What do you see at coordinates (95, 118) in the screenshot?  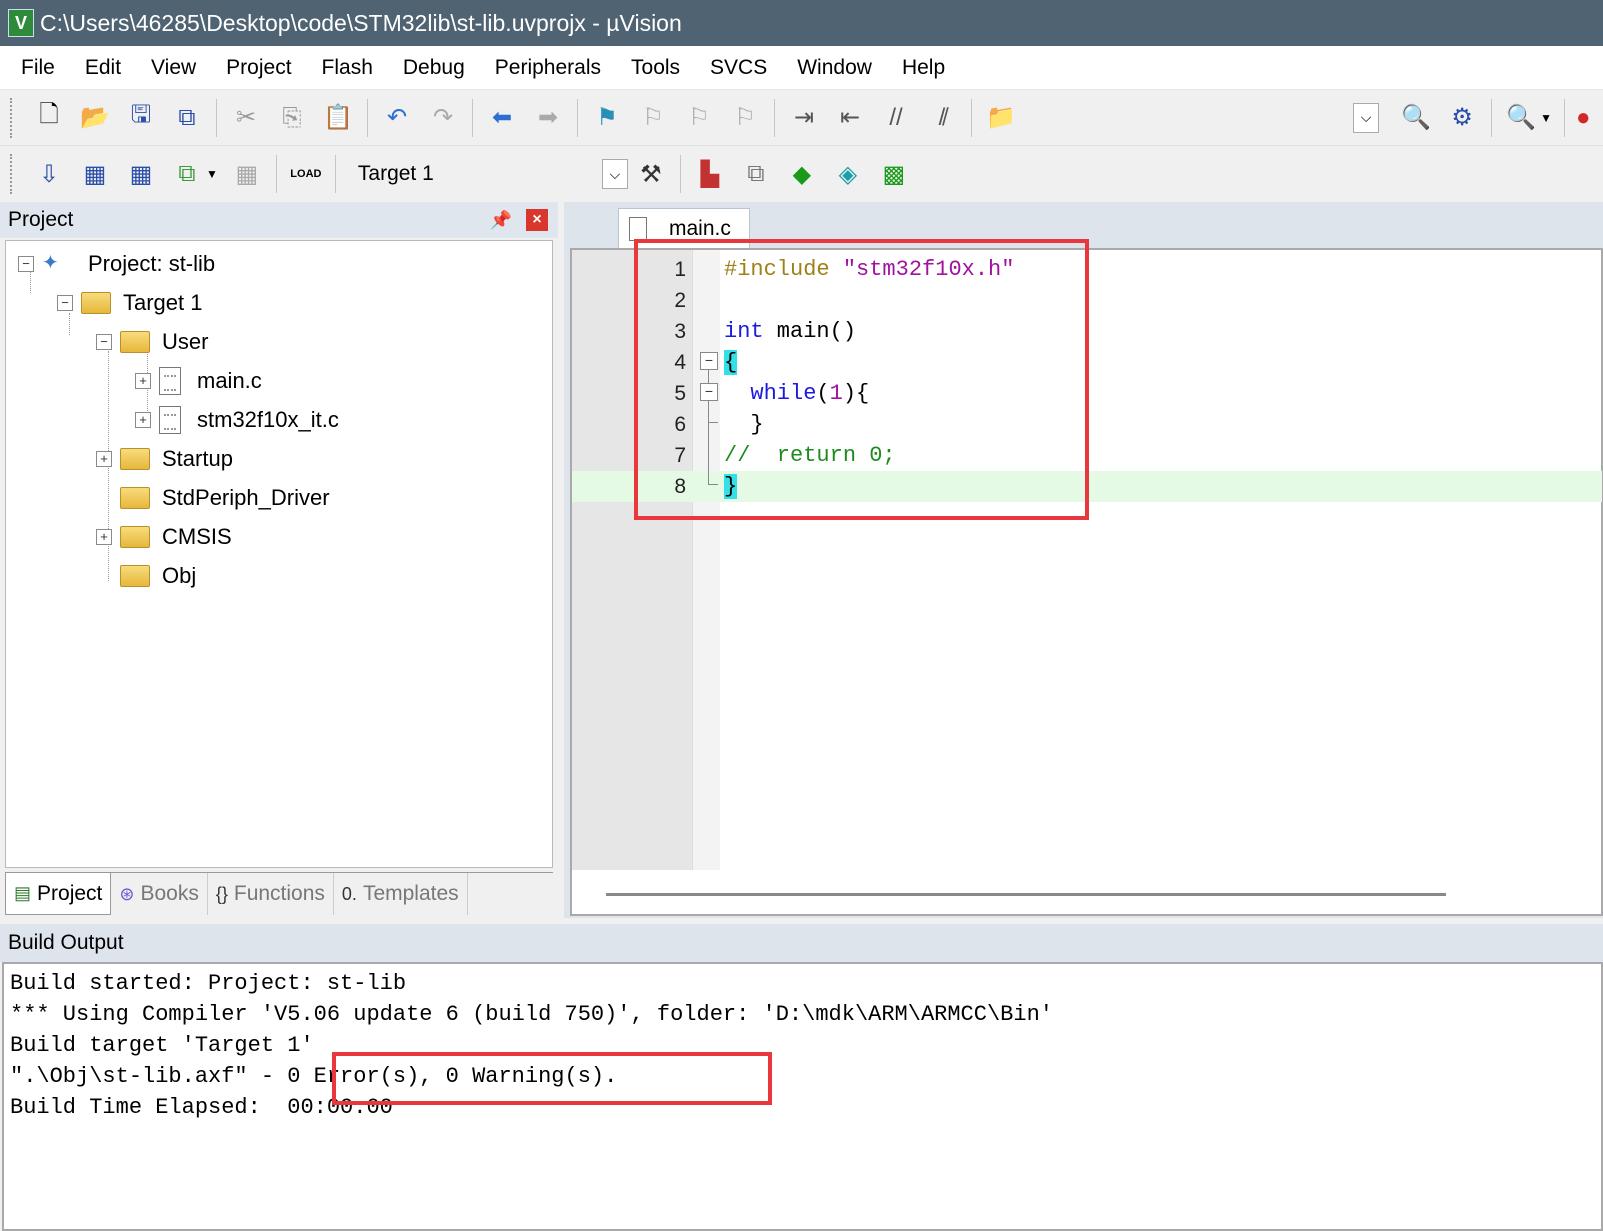 I see `open-file-icon: 📂` at bounding box center [95, 118].